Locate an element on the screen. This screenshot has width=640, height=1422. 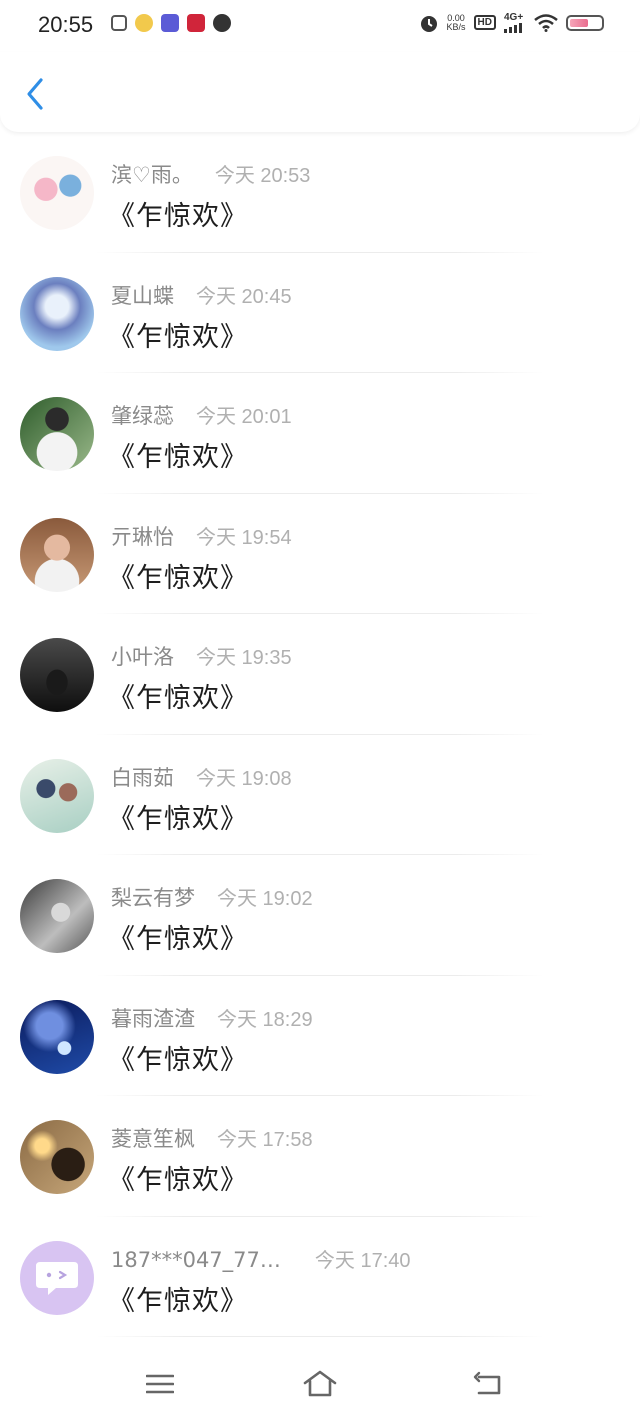
home-button is located at coordinates (320, 1384).